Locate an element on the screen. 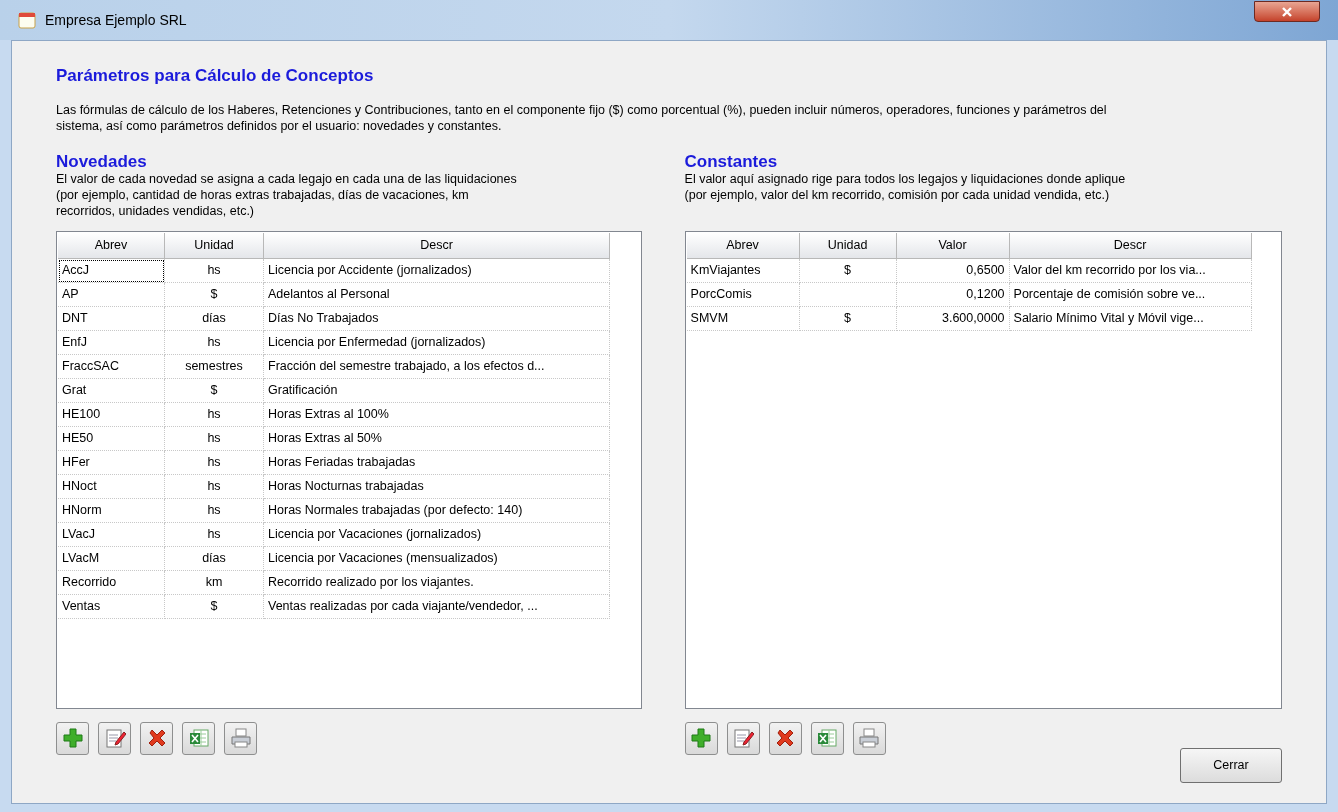  table-cell: Recorrido is located at coordinates (111, 582).